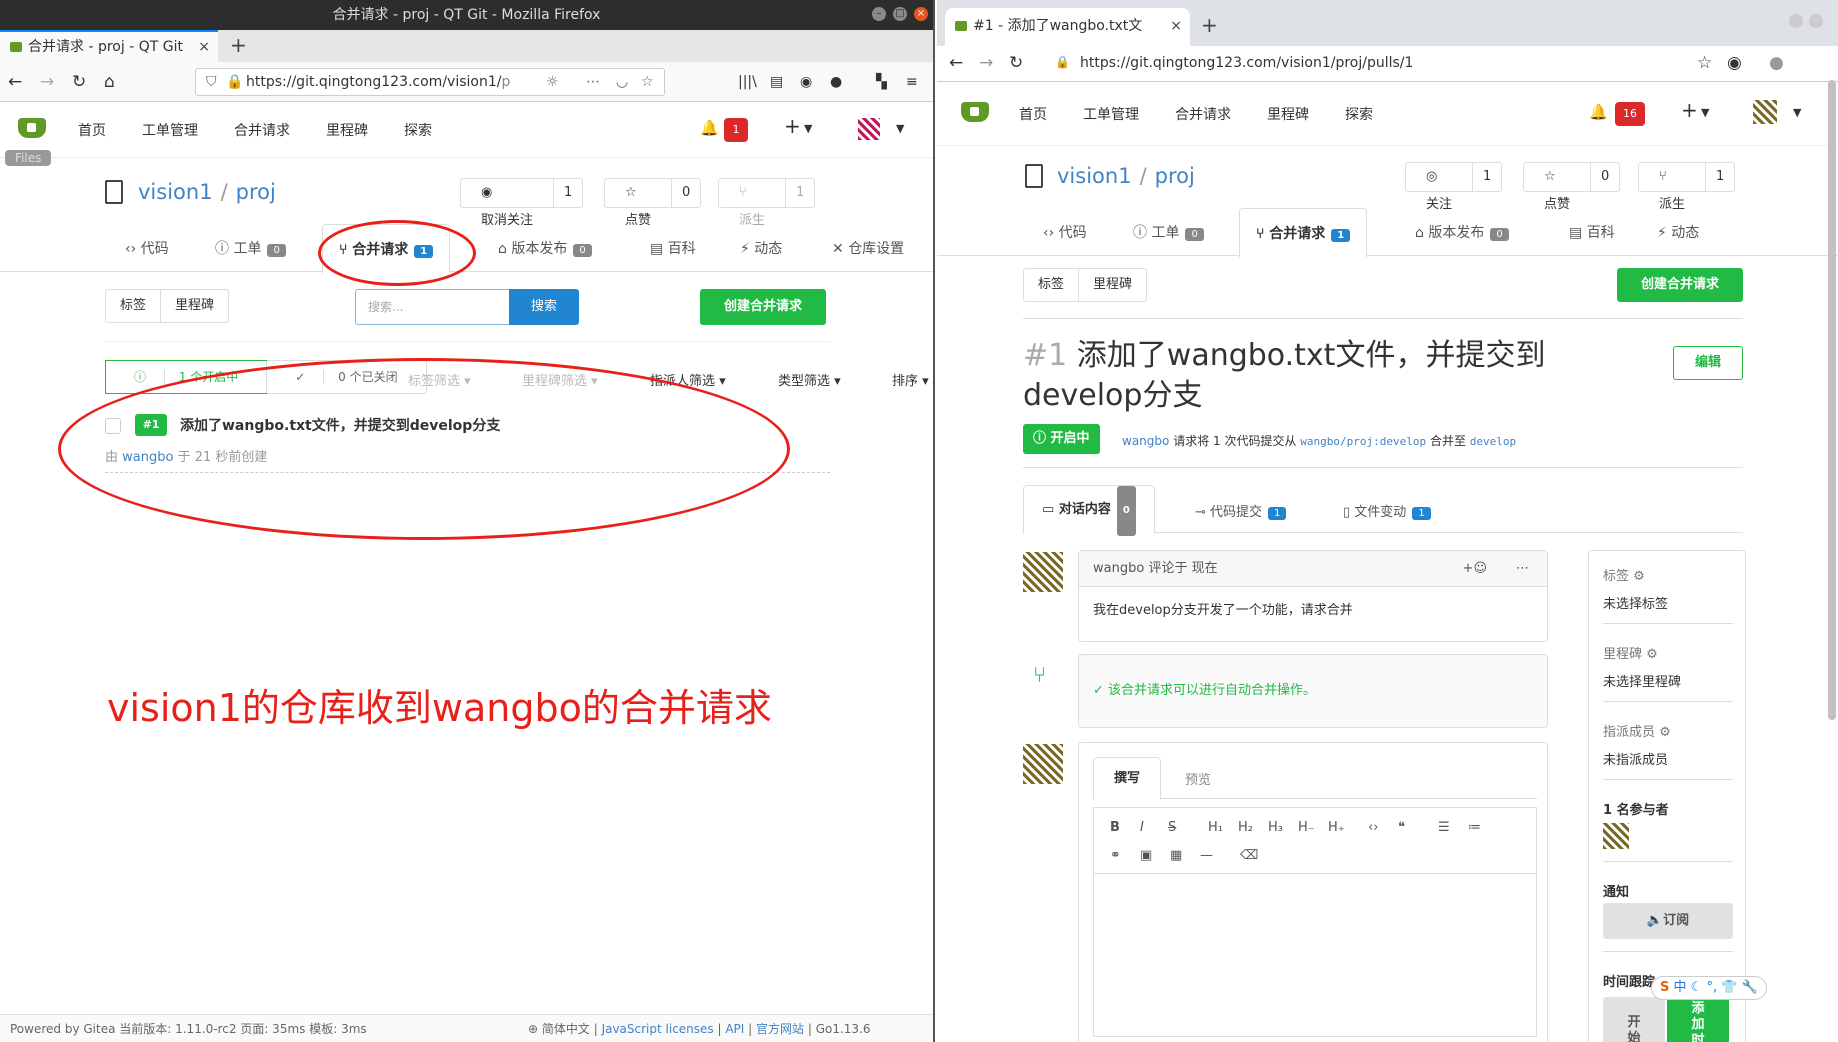 Image resolution: width=1838 pixels, height=1042 pixels. What do you see at coordinates (522, 203) in the screenshot?
I see `watch-button: ◉ 取消关注 1` at bounding box center [522, 203].